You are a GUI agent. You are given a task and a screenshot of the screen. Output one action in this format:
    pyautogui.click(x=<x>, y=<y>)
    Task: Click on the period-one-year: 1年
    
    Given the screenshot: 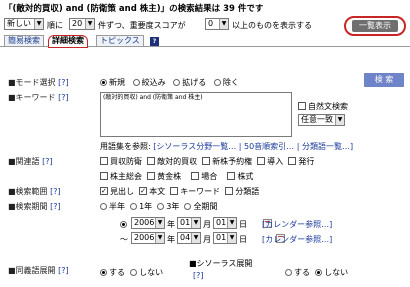 What is the action you would take?
    pyautogui.click(x=141, y=206)
    